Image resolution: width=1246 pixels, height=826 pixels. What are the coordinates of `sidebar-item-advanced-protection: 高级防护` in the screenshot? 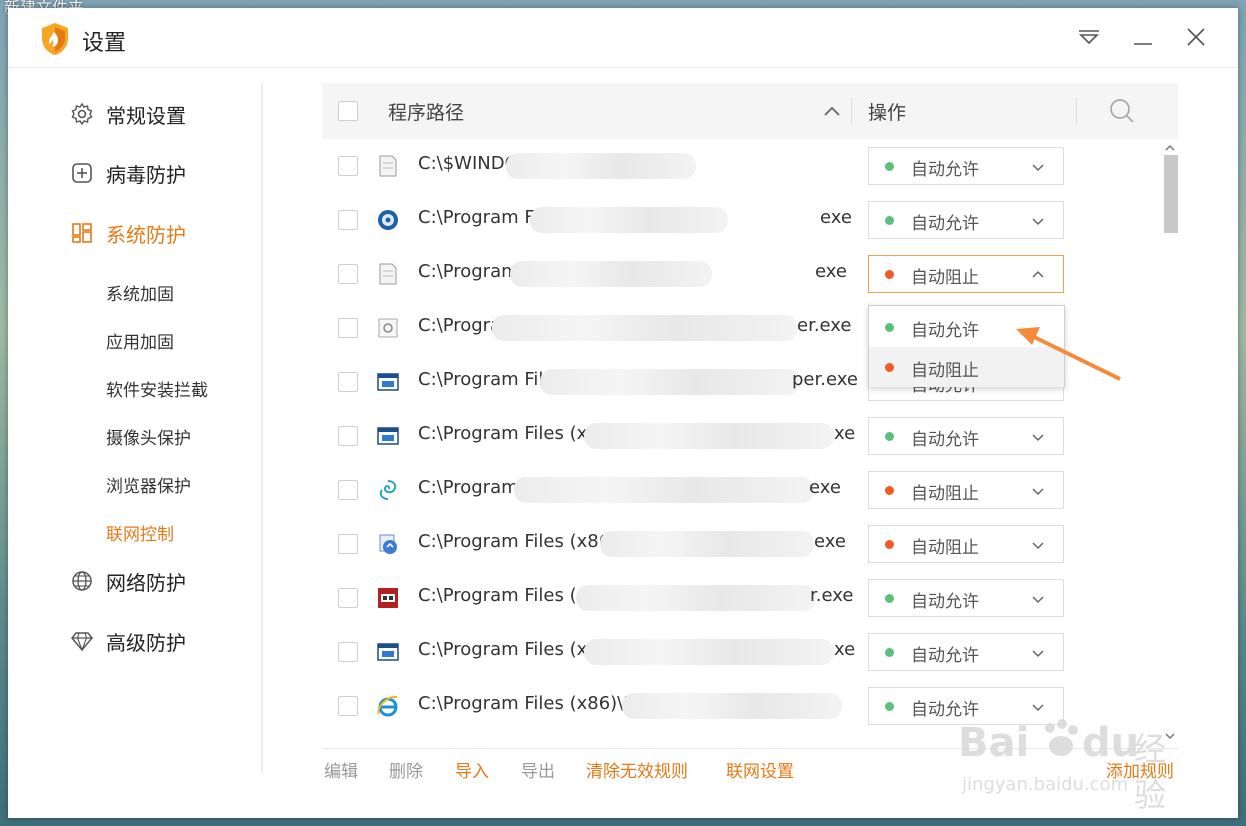 It's located at (128, 641).